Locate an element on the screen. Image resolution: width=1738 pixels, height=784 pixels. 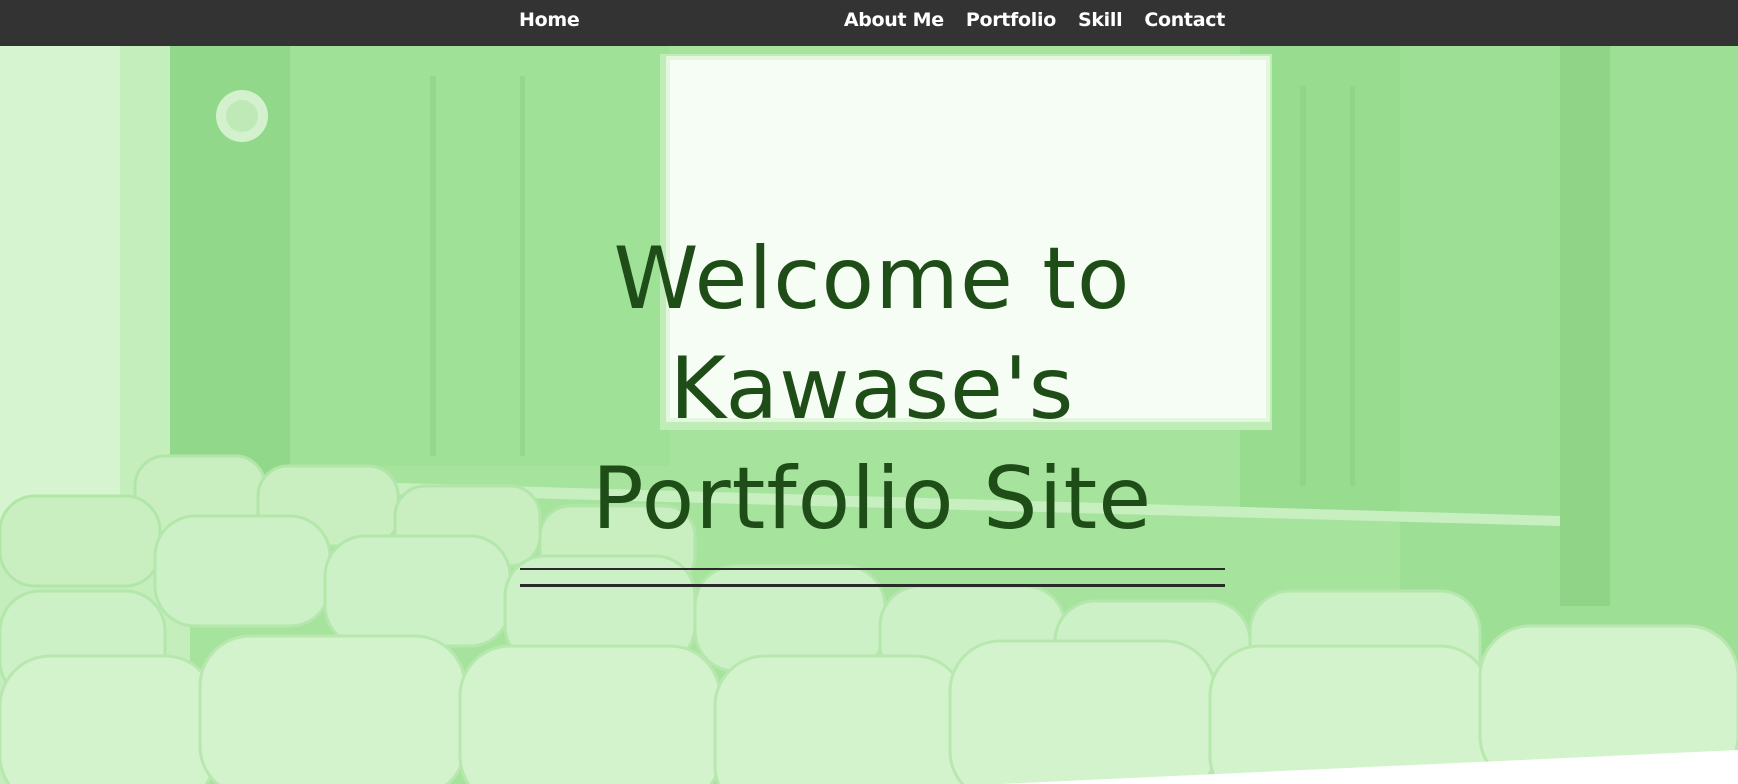
top-navbar: Home About Me Portfolio Skill Contact is located at coordinates (869, 23).